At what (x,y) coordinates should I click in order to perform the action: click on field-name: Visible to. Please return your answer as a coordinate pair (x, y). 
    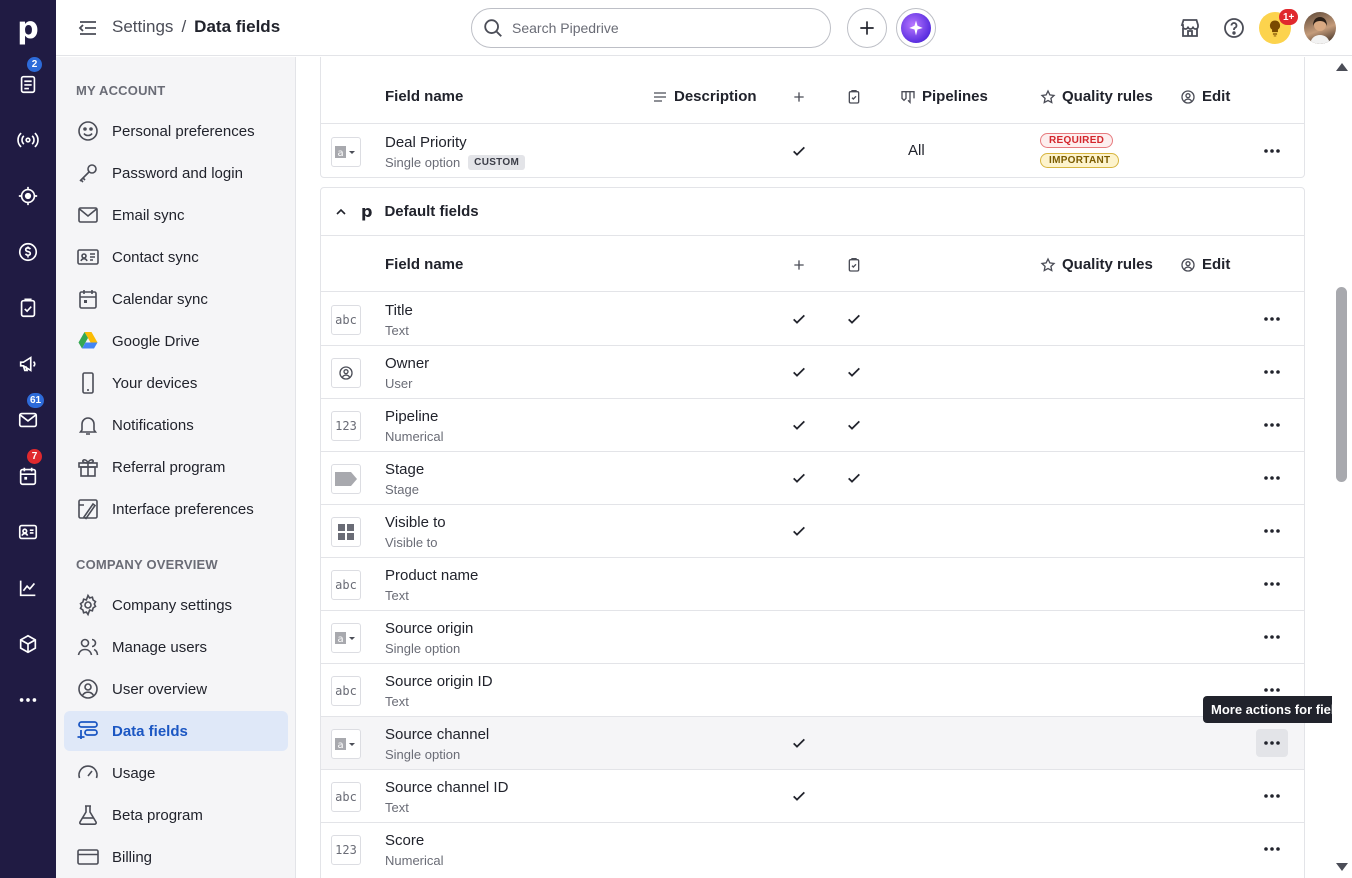
    Looking at the image, I should click on (415, 522).